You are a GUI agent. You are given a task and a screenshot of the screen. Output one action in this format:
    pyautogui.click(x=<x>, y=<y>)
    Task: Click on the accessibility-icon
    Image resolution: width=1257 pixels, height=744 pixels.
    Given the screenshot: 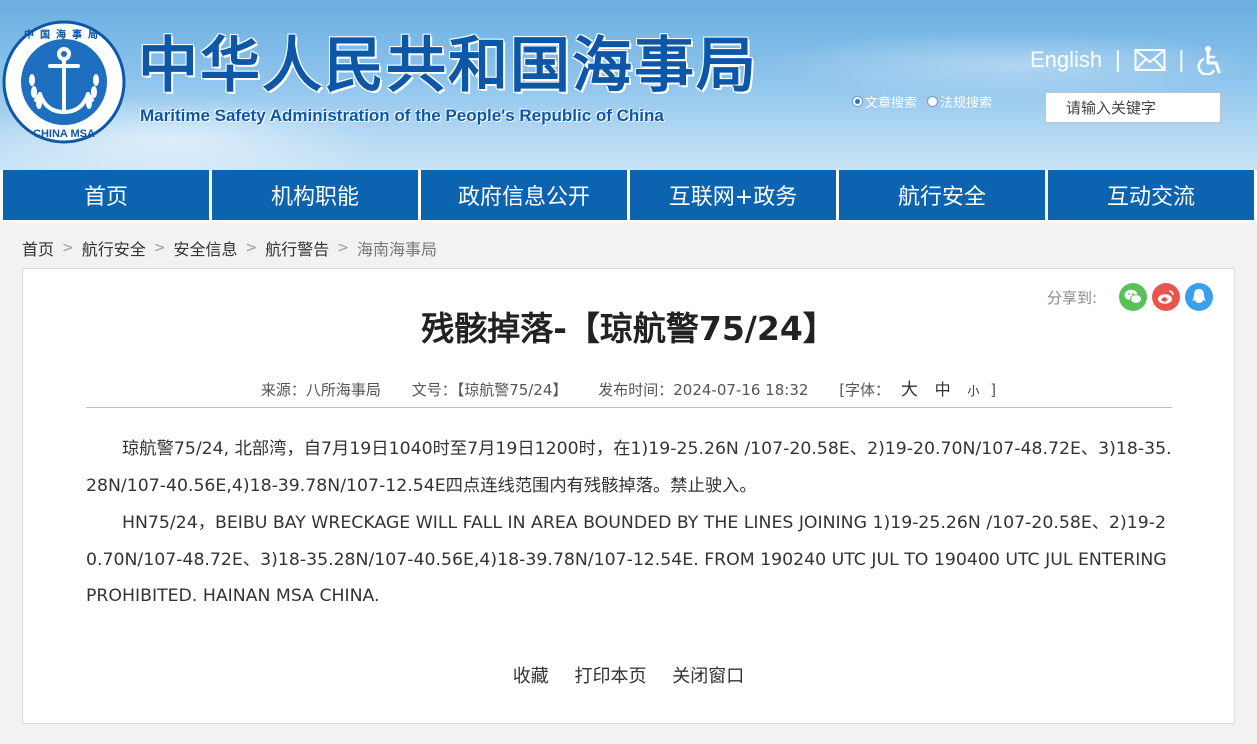 What is the action you would take?
    pyautogui.click(x=1210, y=60)
    